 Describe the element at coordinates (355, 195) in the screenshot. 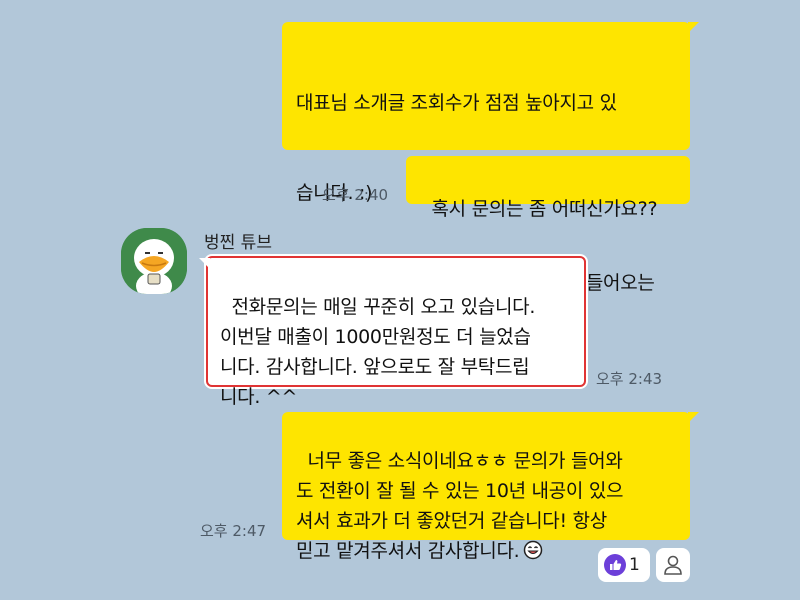

I see `message-time: 오후 2:40` at that location.